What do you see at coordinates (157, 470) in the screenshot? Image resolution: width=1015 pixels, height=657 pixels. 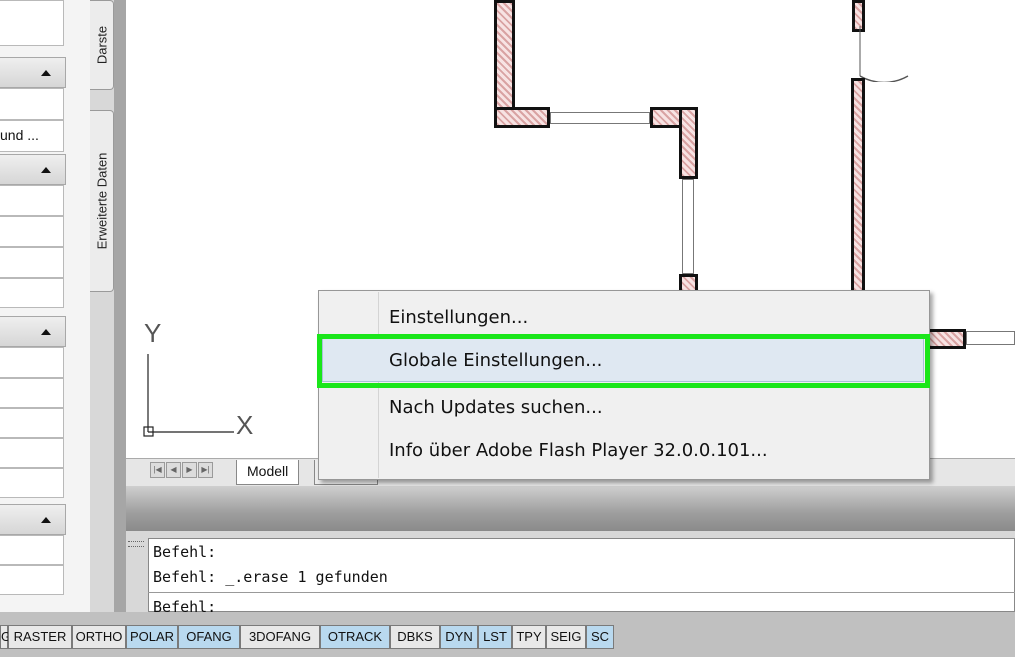 I see `first-tab-button: |◀` at bounding box center [157, 470].